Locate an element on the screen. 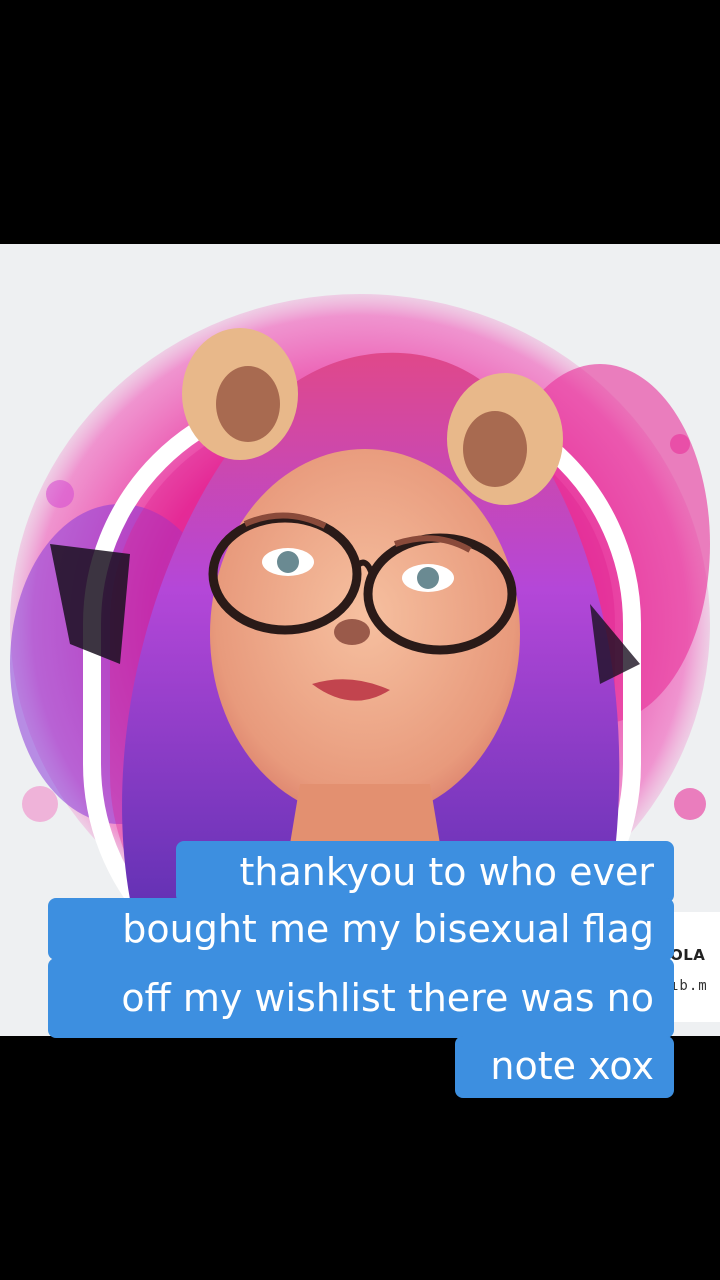 This screenshot has height=1280, width=720. side-card-subtitle: ıb.m is located at coordinates (689, 986).